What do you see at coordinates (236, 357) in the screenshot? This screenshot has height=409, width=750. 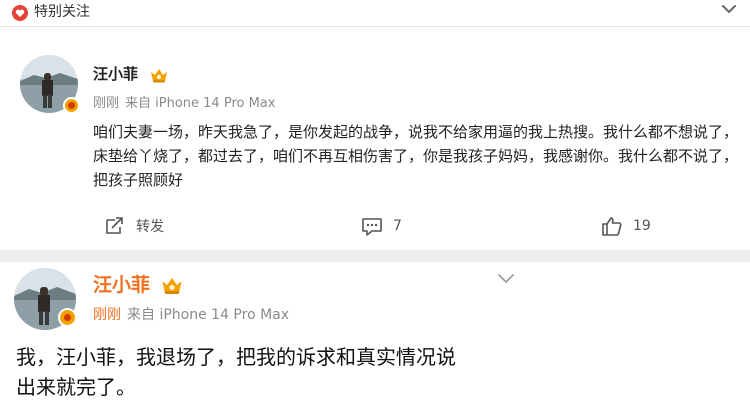 I see `post-text-line: 我，汪小菲，我退场了，把我的诉求和真实情况说` at bounding box center [236, 357].